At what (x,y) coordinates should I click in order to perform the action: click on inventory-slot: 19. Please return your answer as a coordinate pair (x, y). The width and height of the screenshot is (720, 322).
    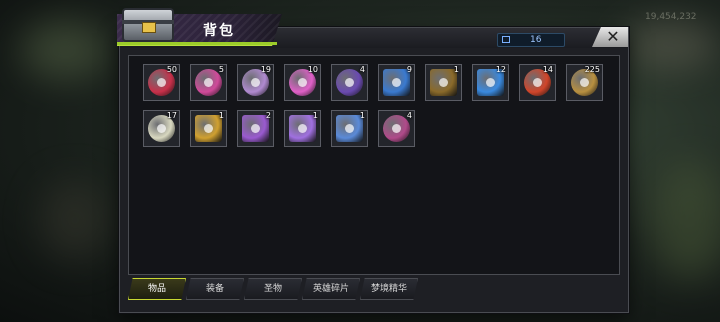
    Looking at the image, I should click on (255, 82).